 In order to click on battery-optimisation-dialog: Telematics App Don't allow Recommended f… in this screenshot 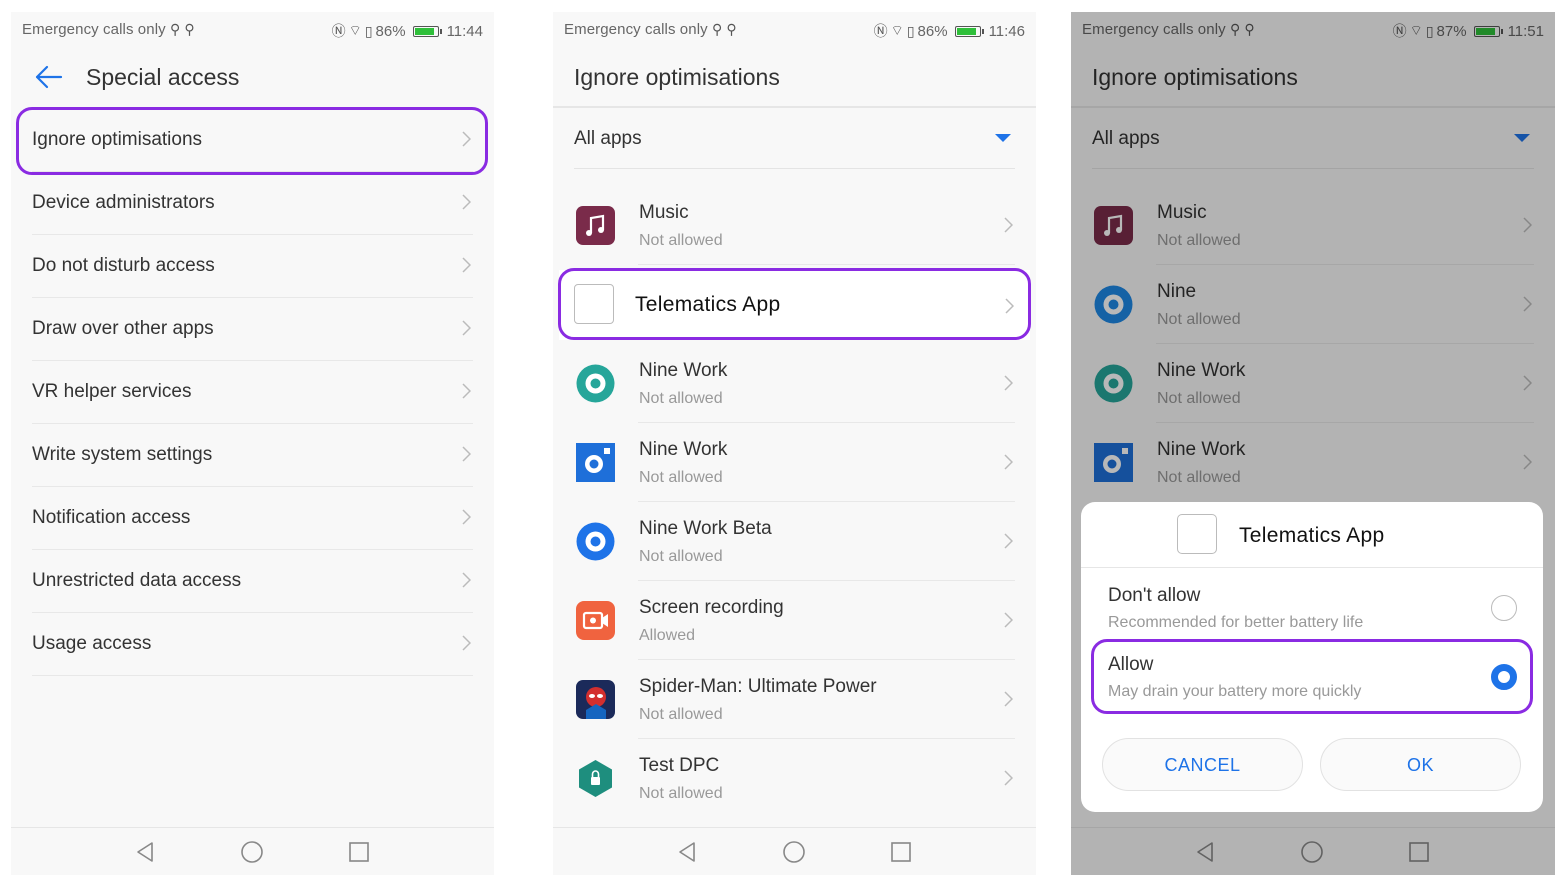, I will do `click(1312, 657)`.